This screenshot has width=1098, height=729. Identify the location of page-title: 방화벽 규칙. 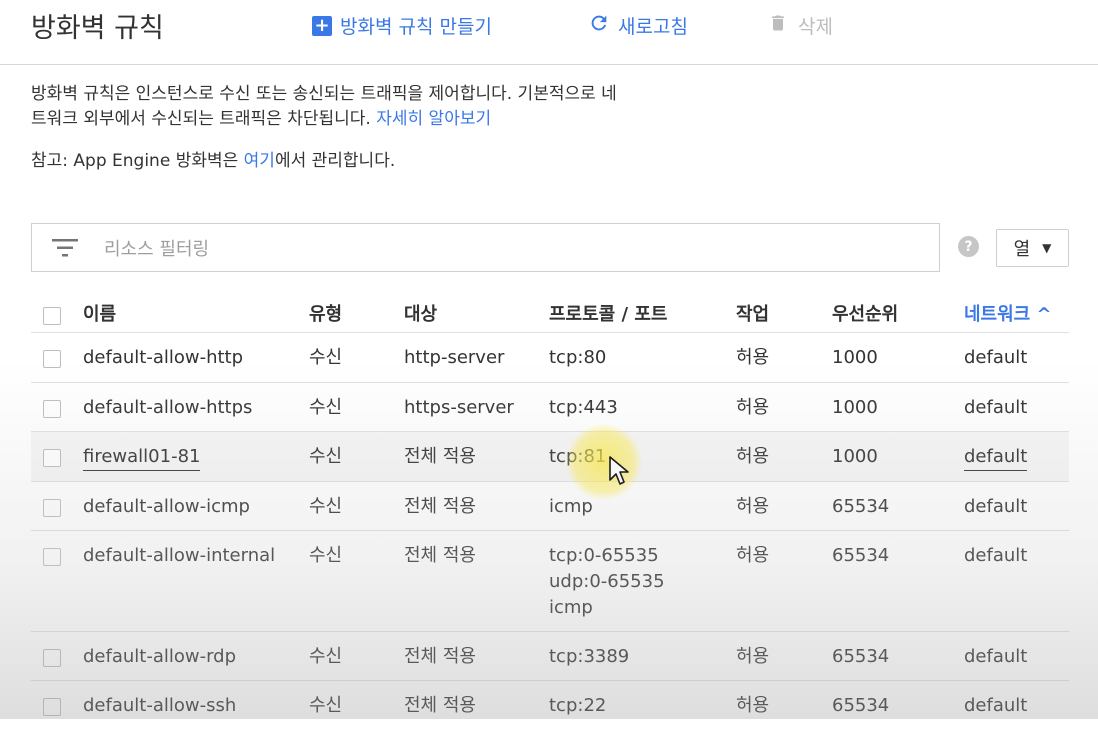
(97, 28).